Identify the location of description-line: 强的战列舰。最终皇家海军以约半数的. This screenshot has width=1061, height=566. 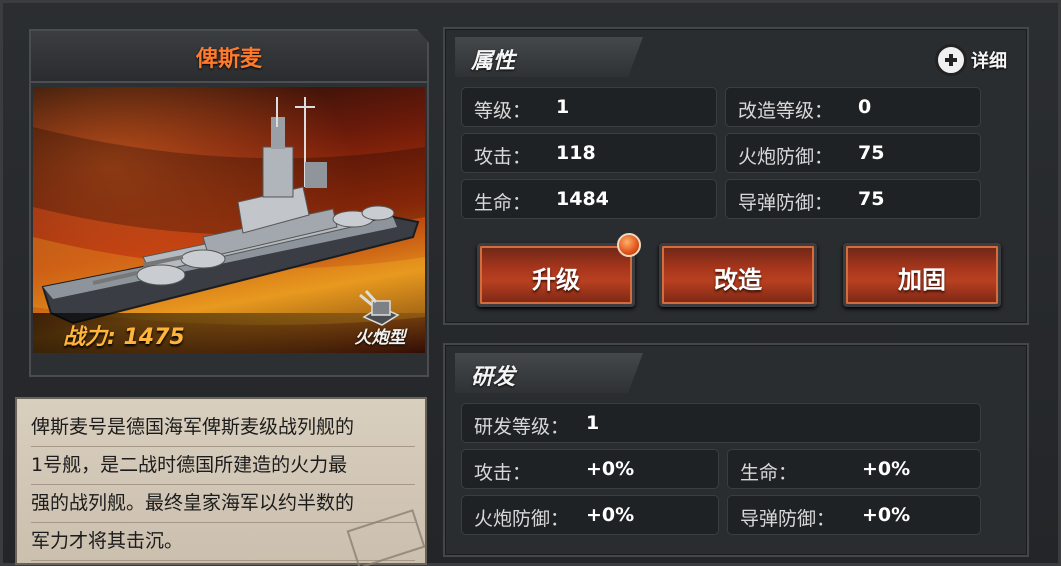
(223, 504).